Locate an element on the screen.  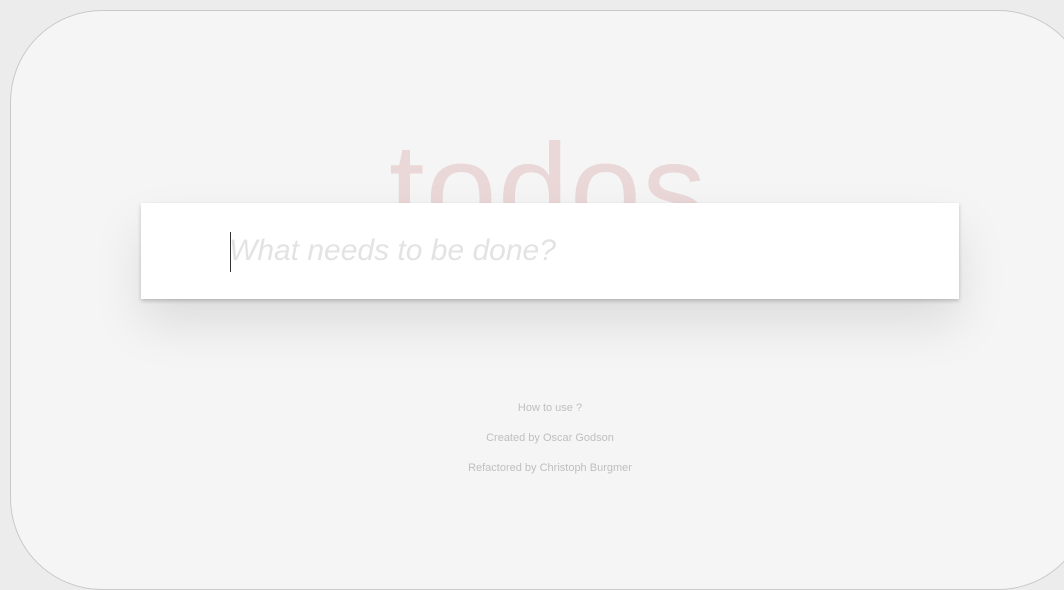
refactored-by-text: Refactored by Christoph Burgmer is located at coordinates (550, 468).